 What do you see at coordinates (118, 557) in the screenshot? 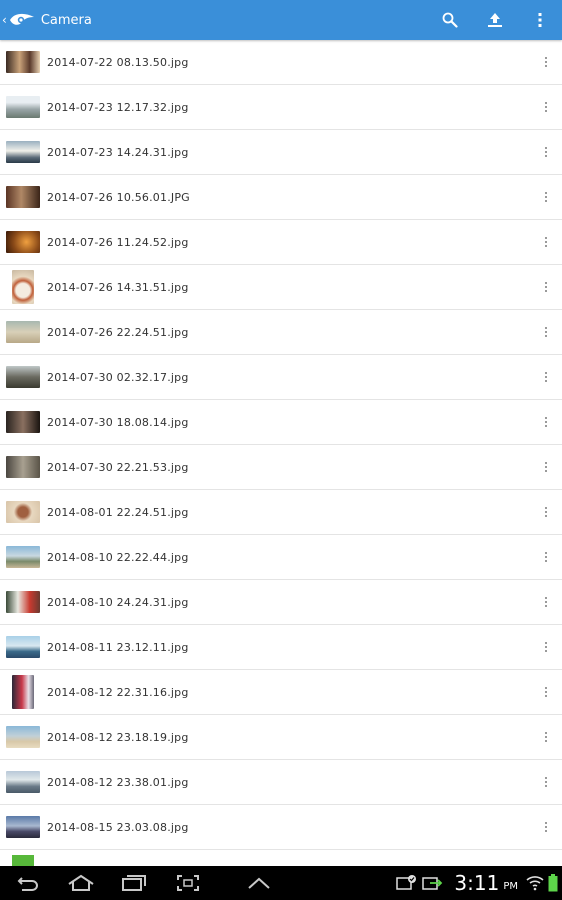
I see `file-name: 2014-08-10 22.22.44.jpg` at bounding box center [118, 557].